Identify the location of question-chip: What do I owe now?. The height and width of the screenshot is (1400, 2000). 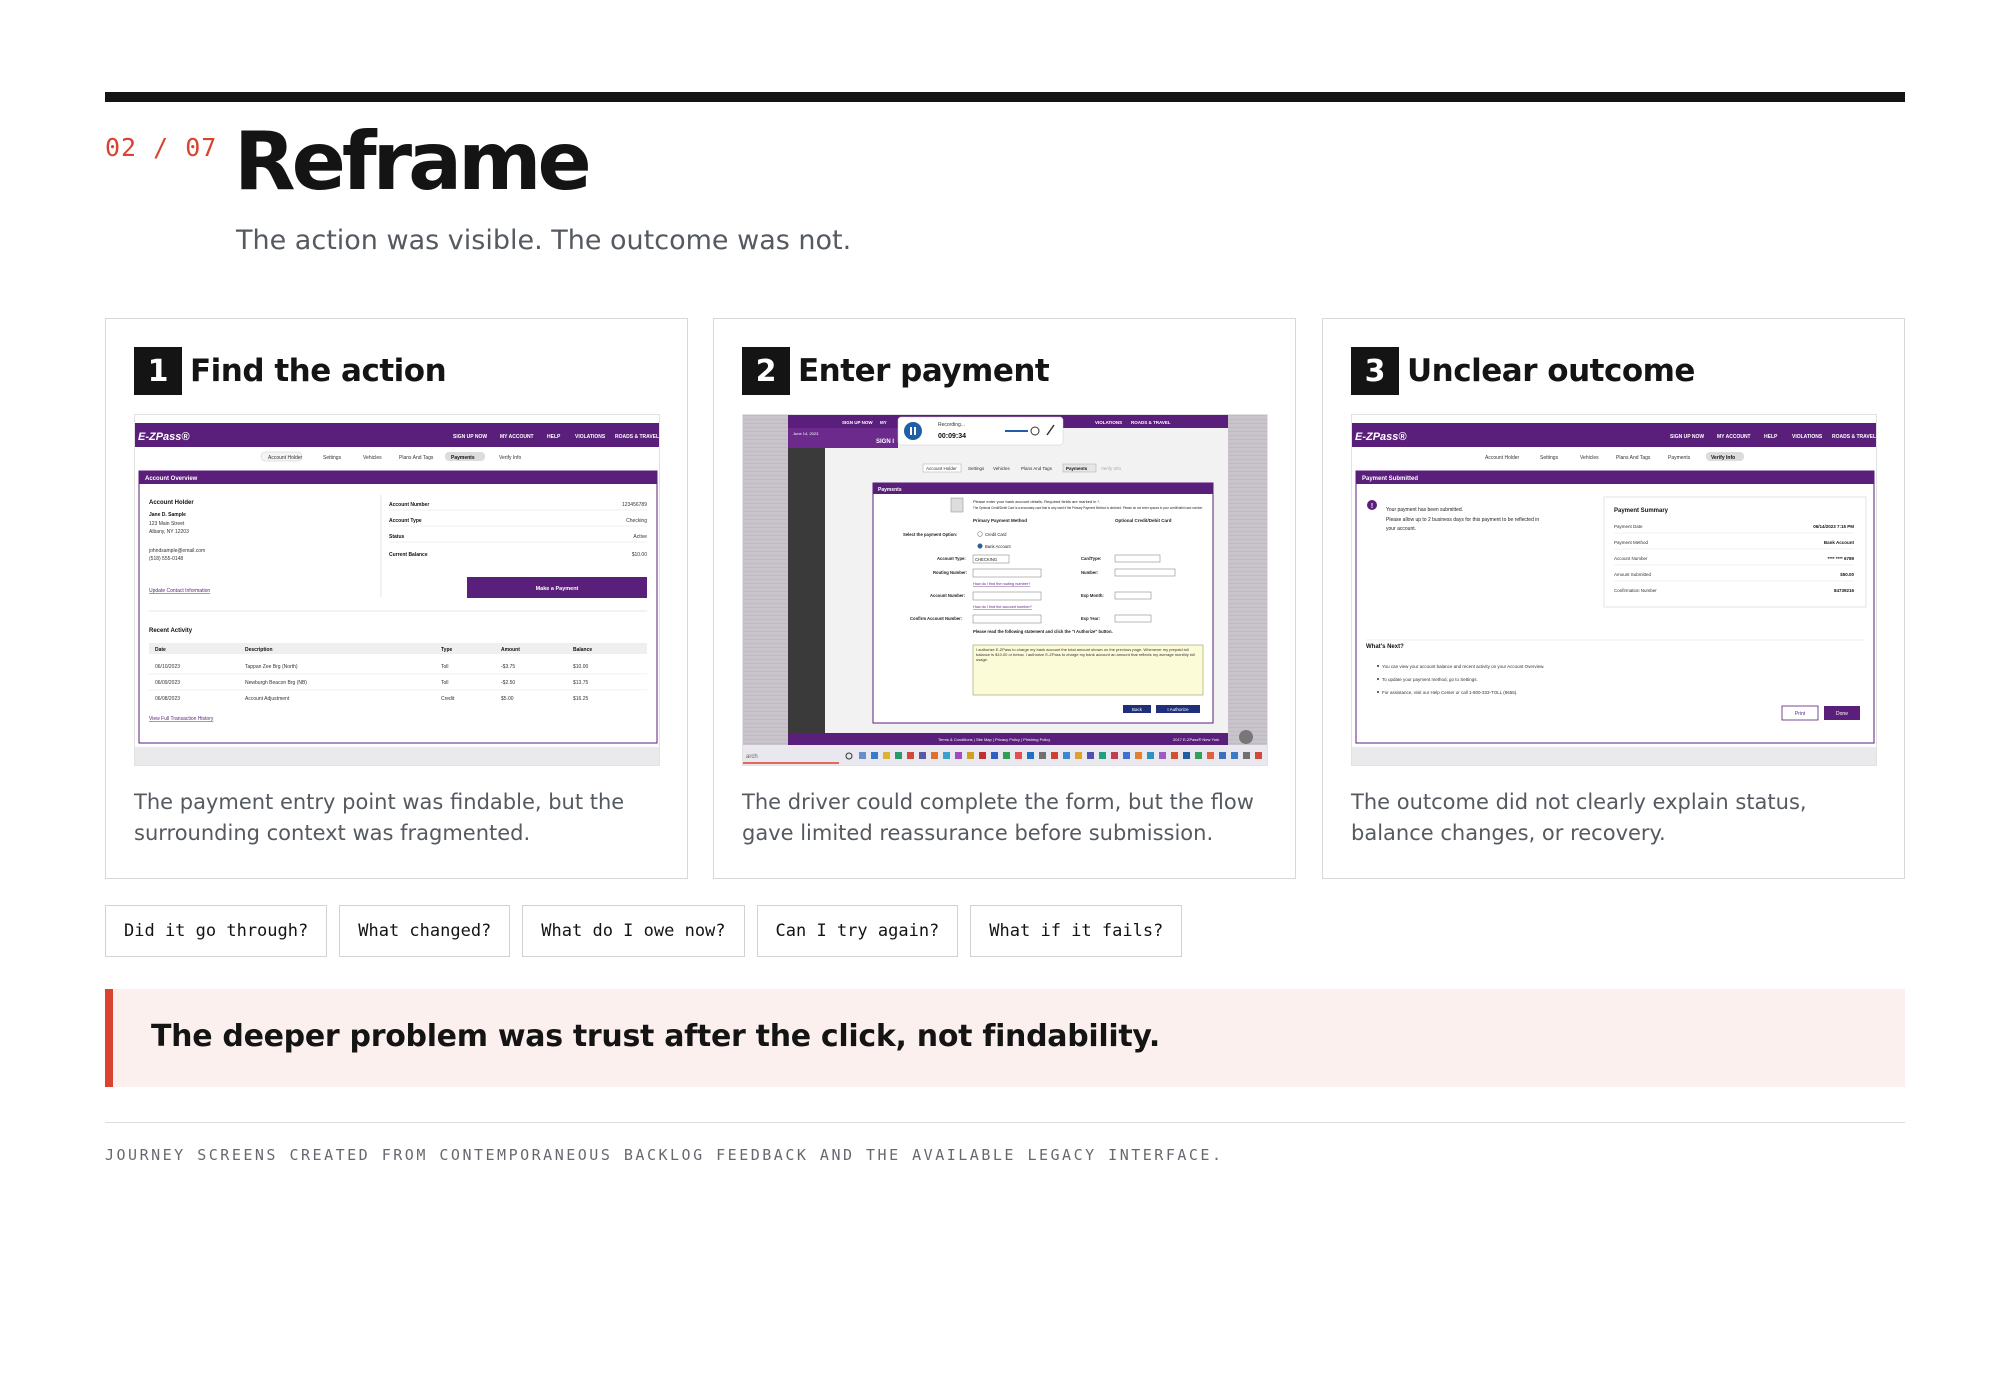
(633, 931).